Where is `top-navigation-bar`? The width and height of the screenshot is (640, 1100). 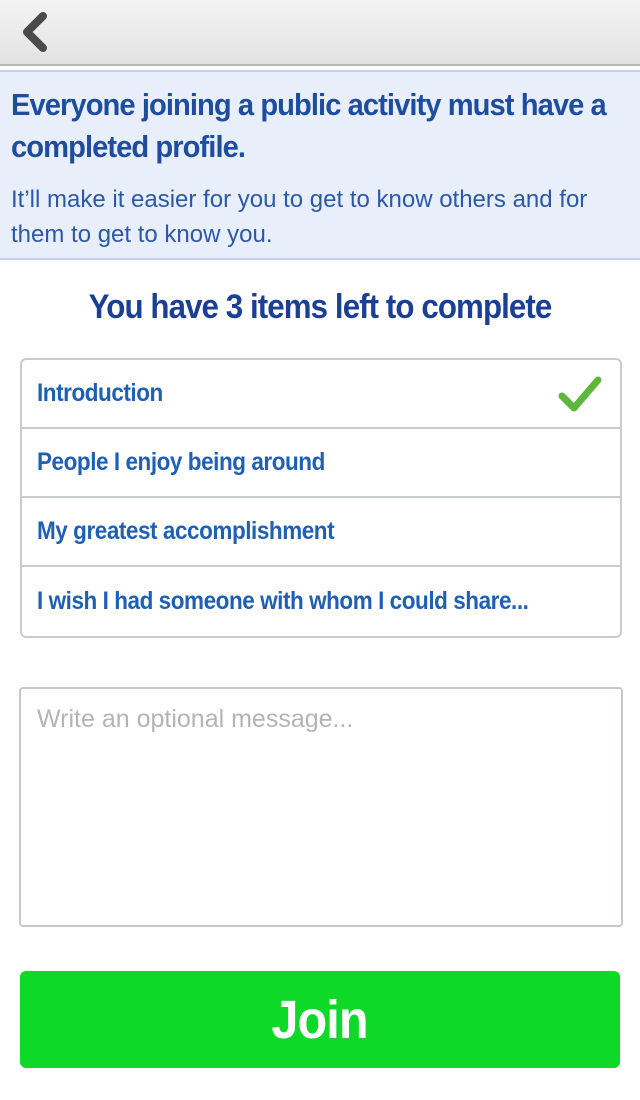
top-navigation-bar is located at coordinates (320, 33).